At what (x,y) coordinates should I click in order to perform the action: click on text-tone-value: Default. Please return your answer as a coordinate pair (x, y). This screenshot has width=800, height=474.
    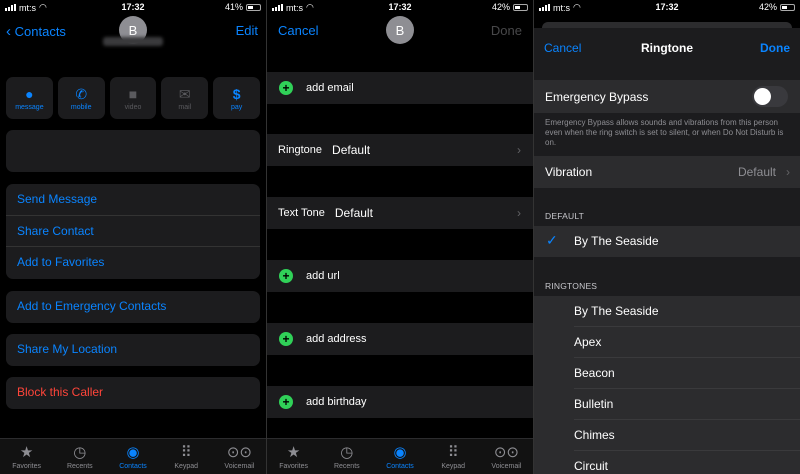
    Looking at the image, I should click on (353, 213).